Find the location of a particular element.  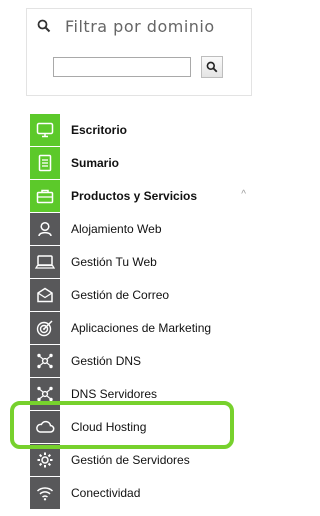

sidebar-item-conectividad: Conectividad is located at coordinates (142, 492).